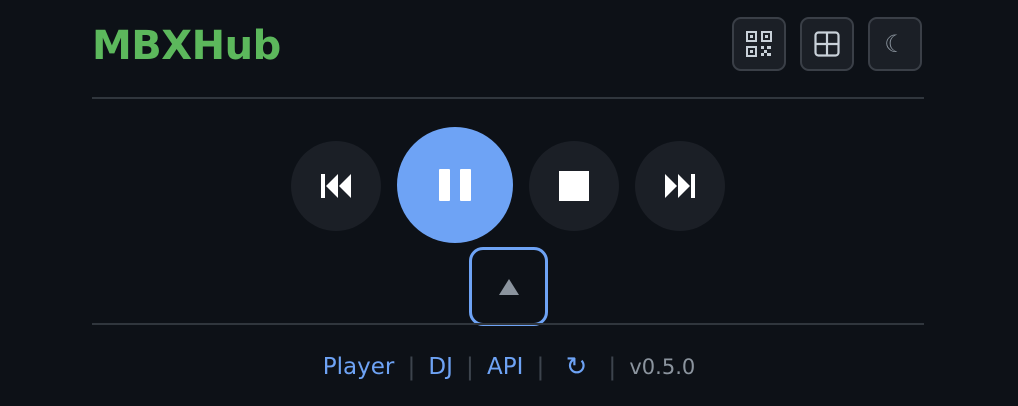 The image size is (1018, 406). Describe the element at coordinates (508, 46) in the screenshot. I see `header: MBXHub ☾` at that location.